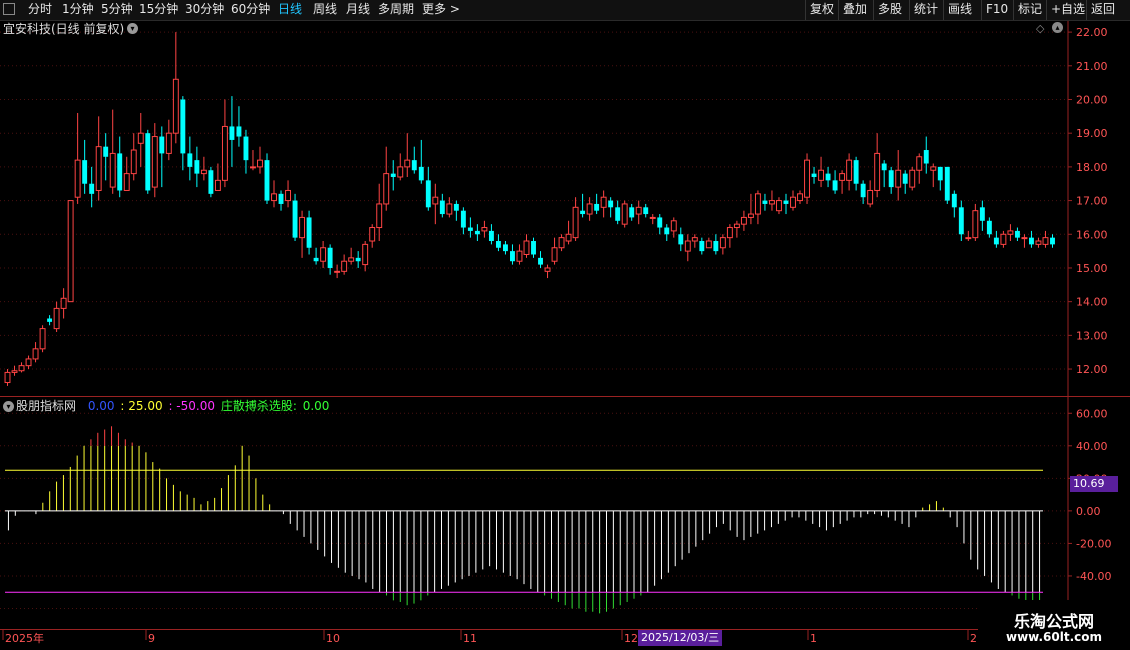 Image resolution: width=1130 pixels, height=650 pixels. Describe the element at coordinates (1092, 234) in the screenshot. I see `main-y-tick-label: 16.00` at that location.